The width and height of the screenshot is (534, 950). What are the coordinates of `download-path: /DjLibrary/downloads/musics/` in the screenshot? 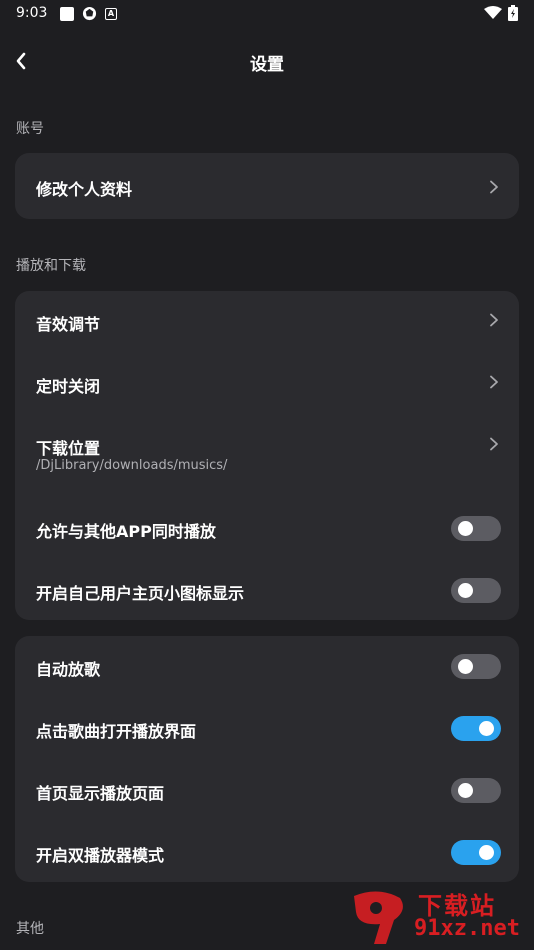 It's located at (132, 465).